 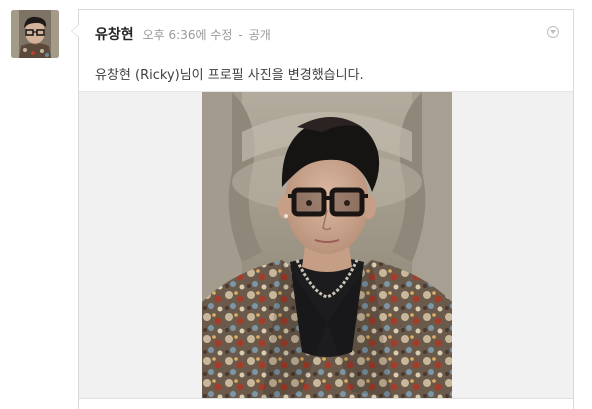 What do you see at coordinates (229, 75) in the screenshot?
I see `post-content: 유창현 (Ricky)님이 프로필 사진을 변경했습니다.` at bounding box center [229, 75].